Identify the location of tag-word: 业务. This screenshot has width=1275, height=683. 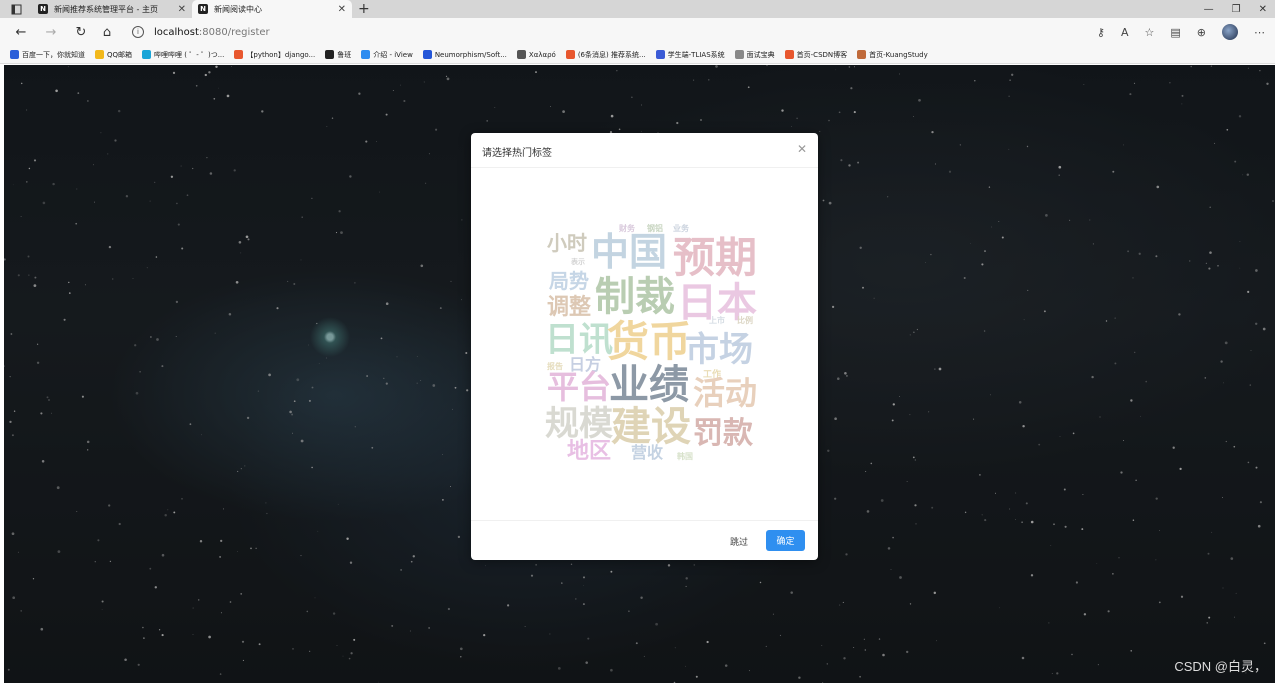
(681, 229).